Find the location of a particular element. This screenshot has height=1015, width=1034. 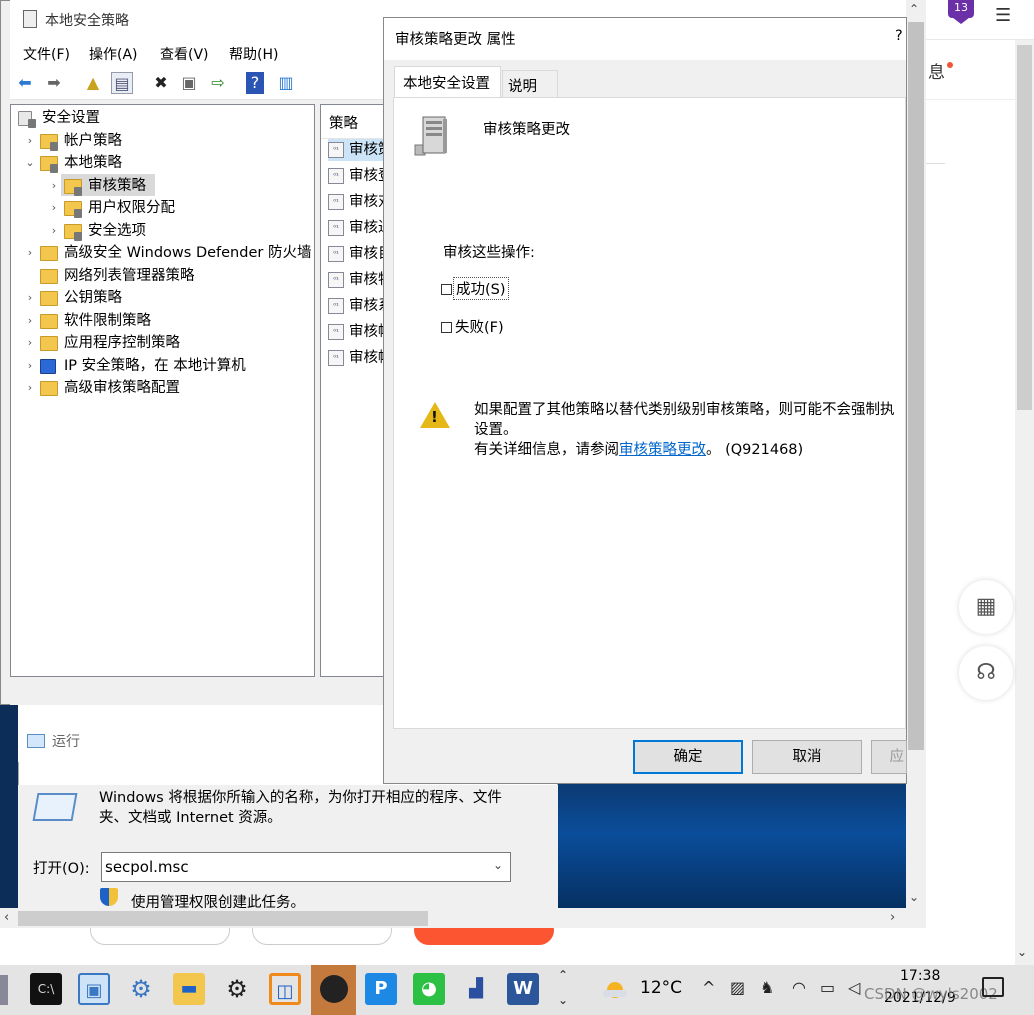

menu-view: 查看(V) is located at coordinates (184, 54).